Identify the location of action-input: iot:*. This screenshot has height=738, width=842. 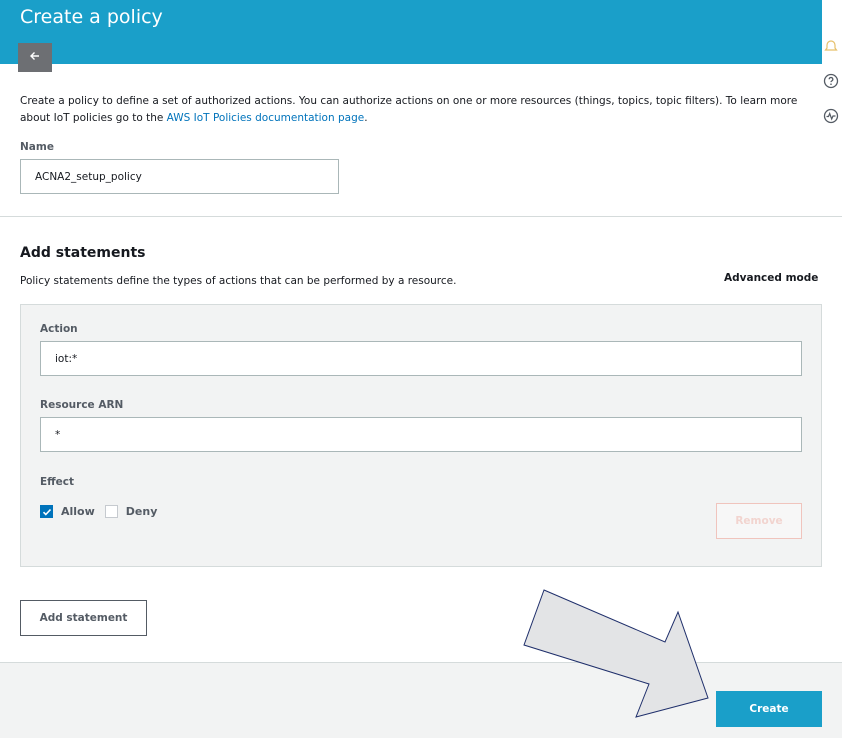
(421, 358).